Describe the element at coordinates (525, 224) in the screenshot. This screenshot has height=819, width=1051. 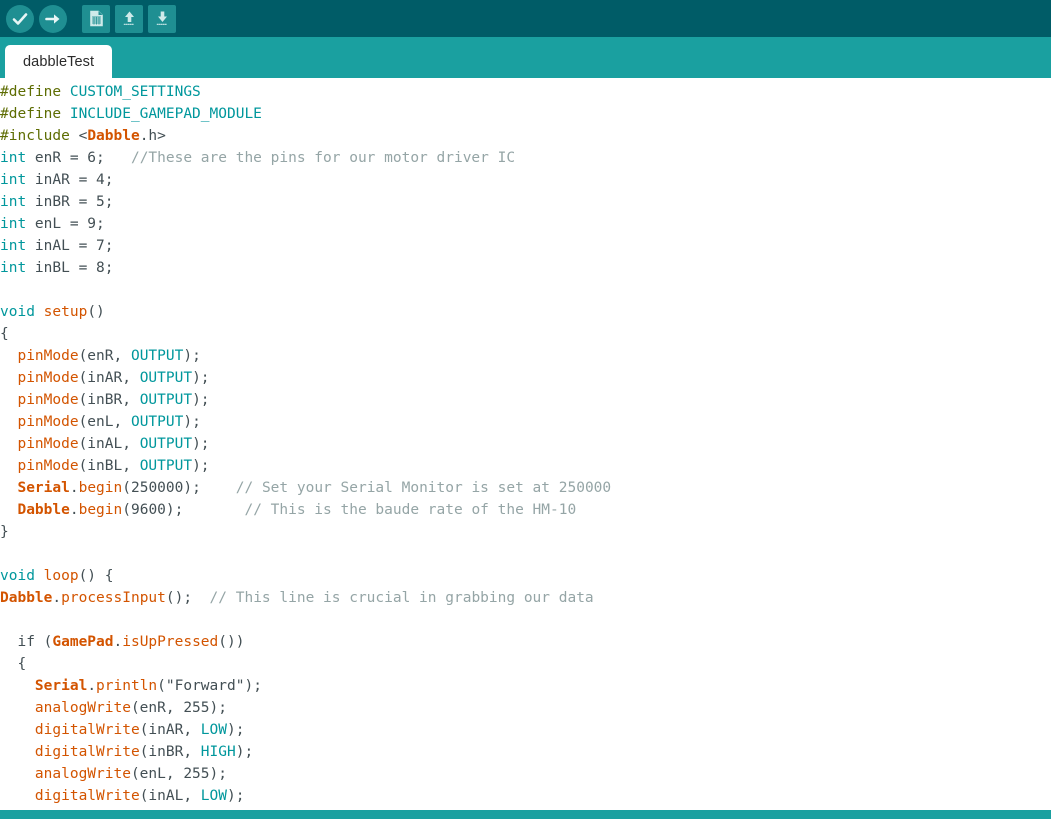
I see `code-line: int enL = 9;` at that location.